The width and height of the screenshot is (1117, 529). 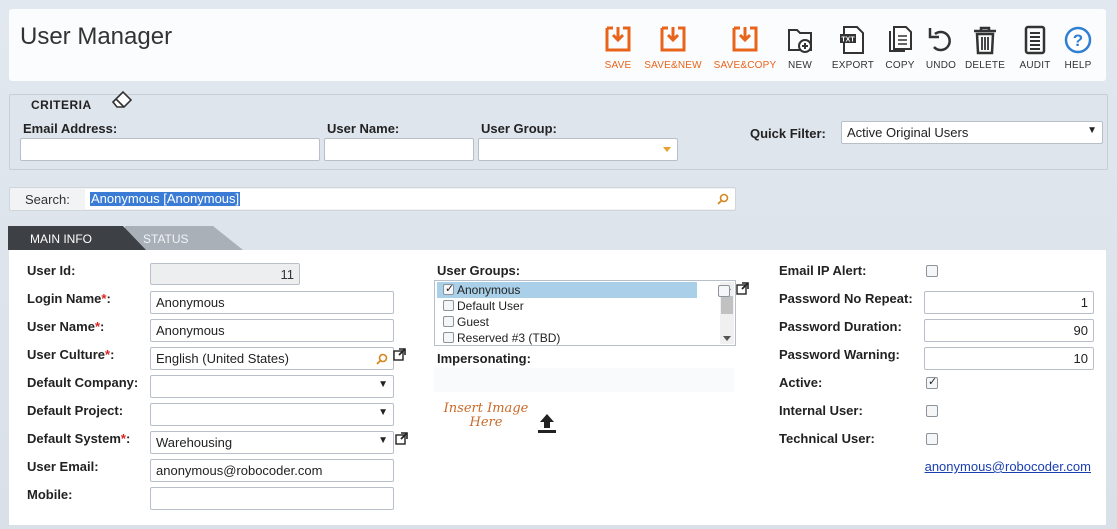 I want to click on group-label: Guest, so click(x=473, y=322).